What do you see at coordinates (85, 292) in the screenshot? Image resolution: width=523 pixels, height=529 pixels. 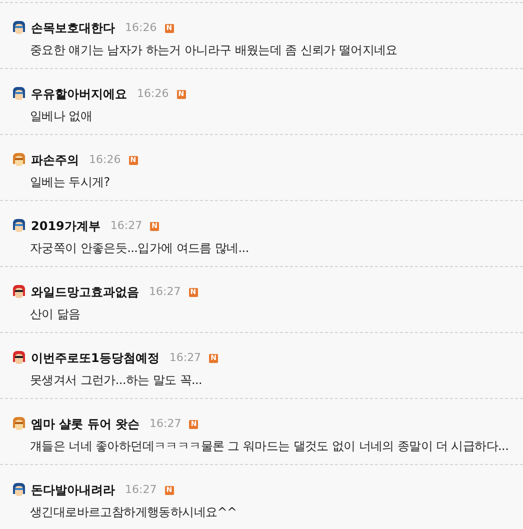 I see `author-name: 와일드망고효과없음` at bounding box center [85, 292].